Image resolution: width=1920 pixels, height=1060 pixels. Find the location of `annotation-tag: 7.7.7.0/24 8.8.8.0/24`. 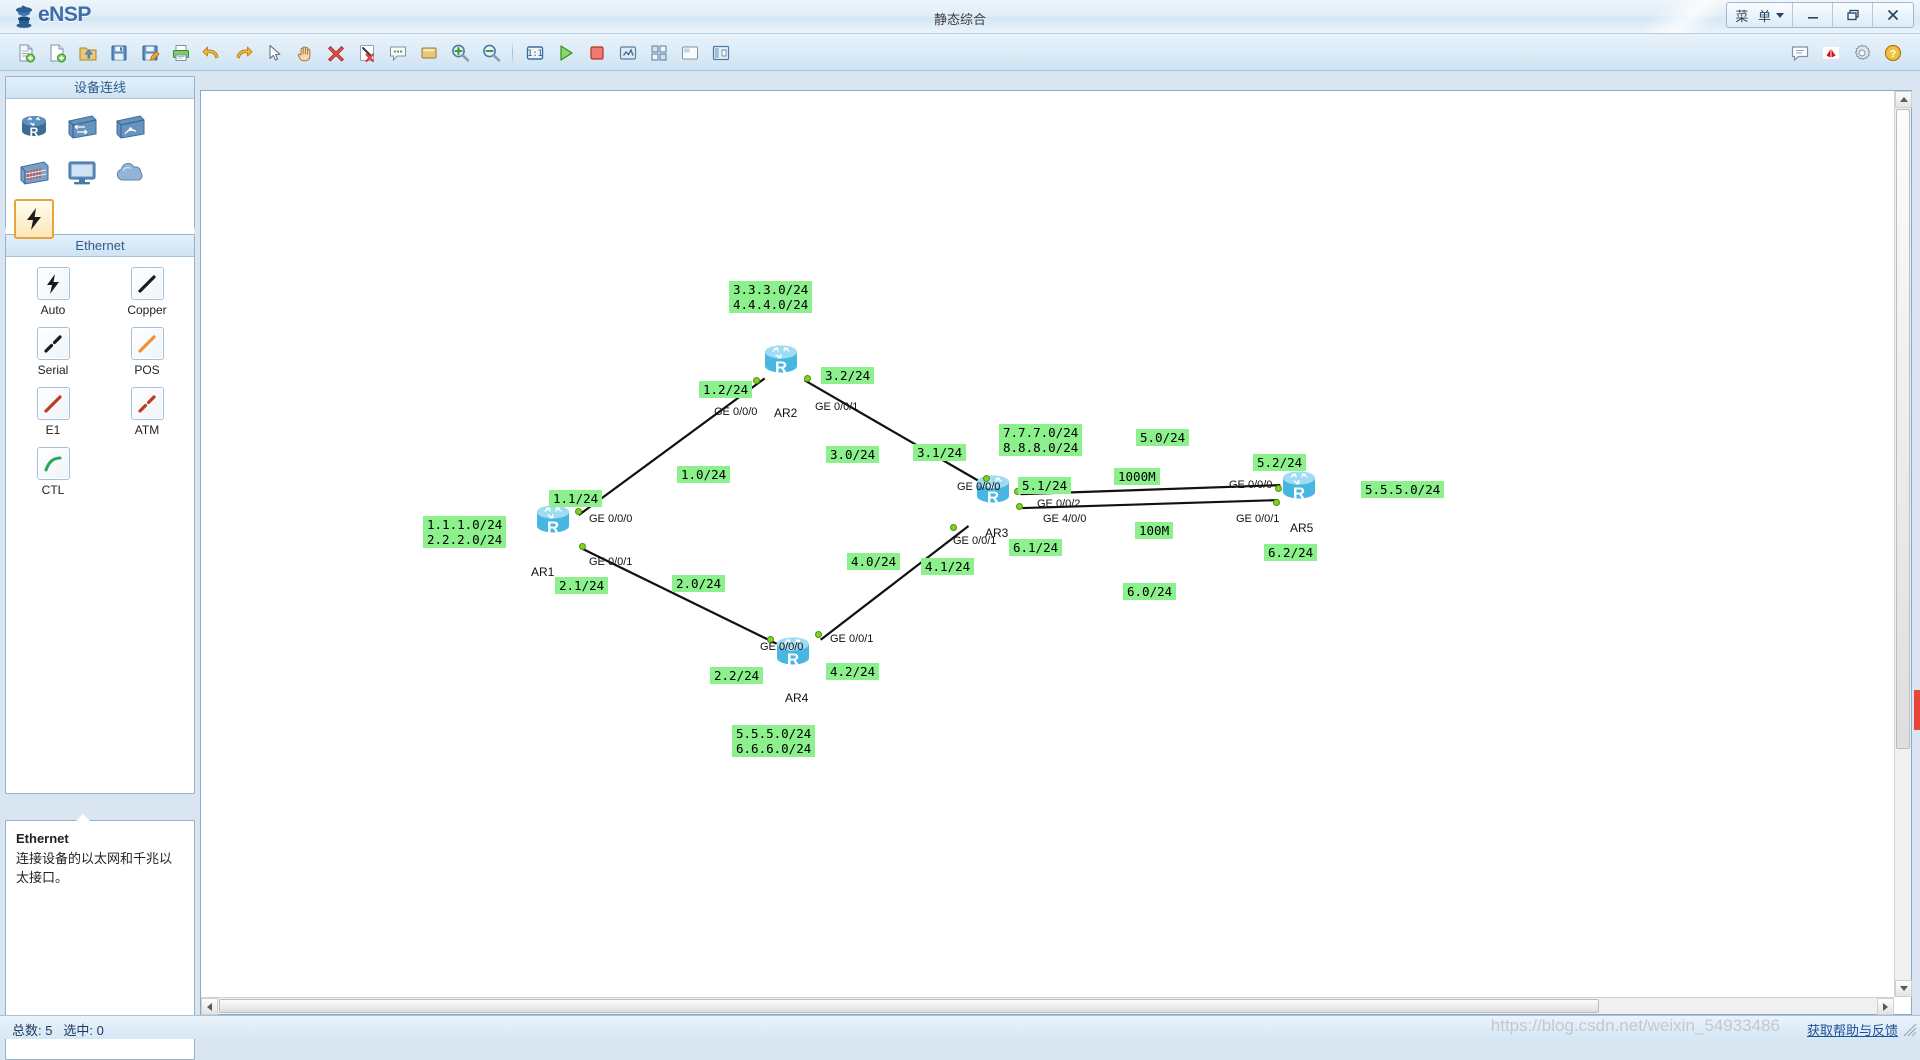

annotation-tag: 7.7.7.0/24 8.8.8.0/24 is located at coordinates (1040, 440).